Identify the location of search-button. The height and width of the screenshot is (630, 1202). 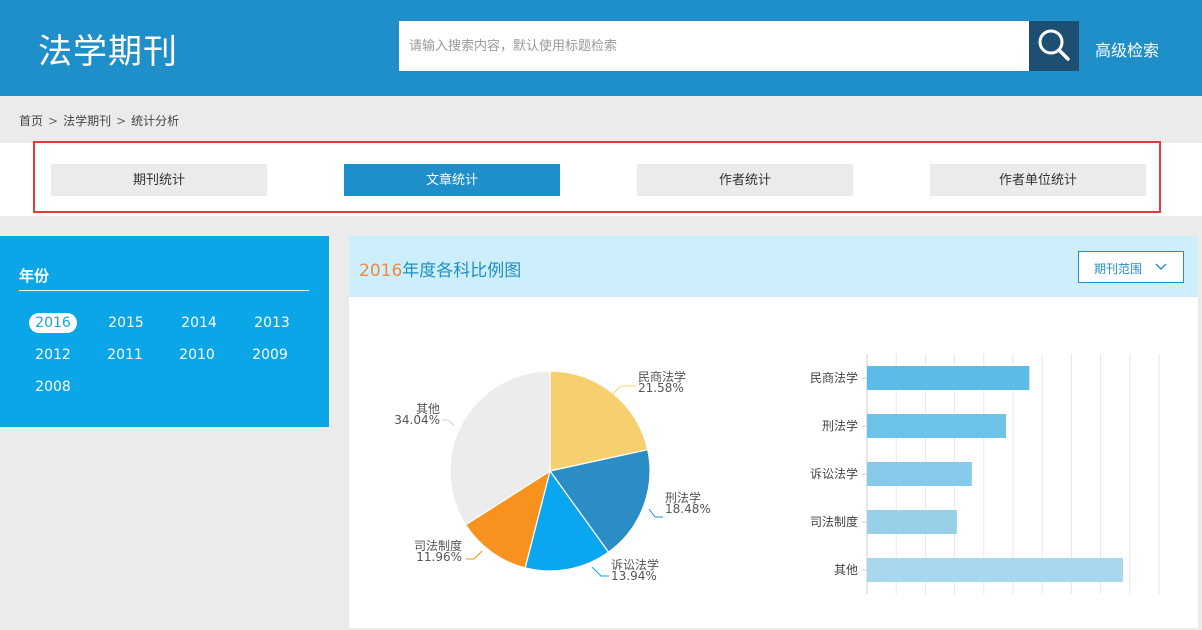
(1054, 46).